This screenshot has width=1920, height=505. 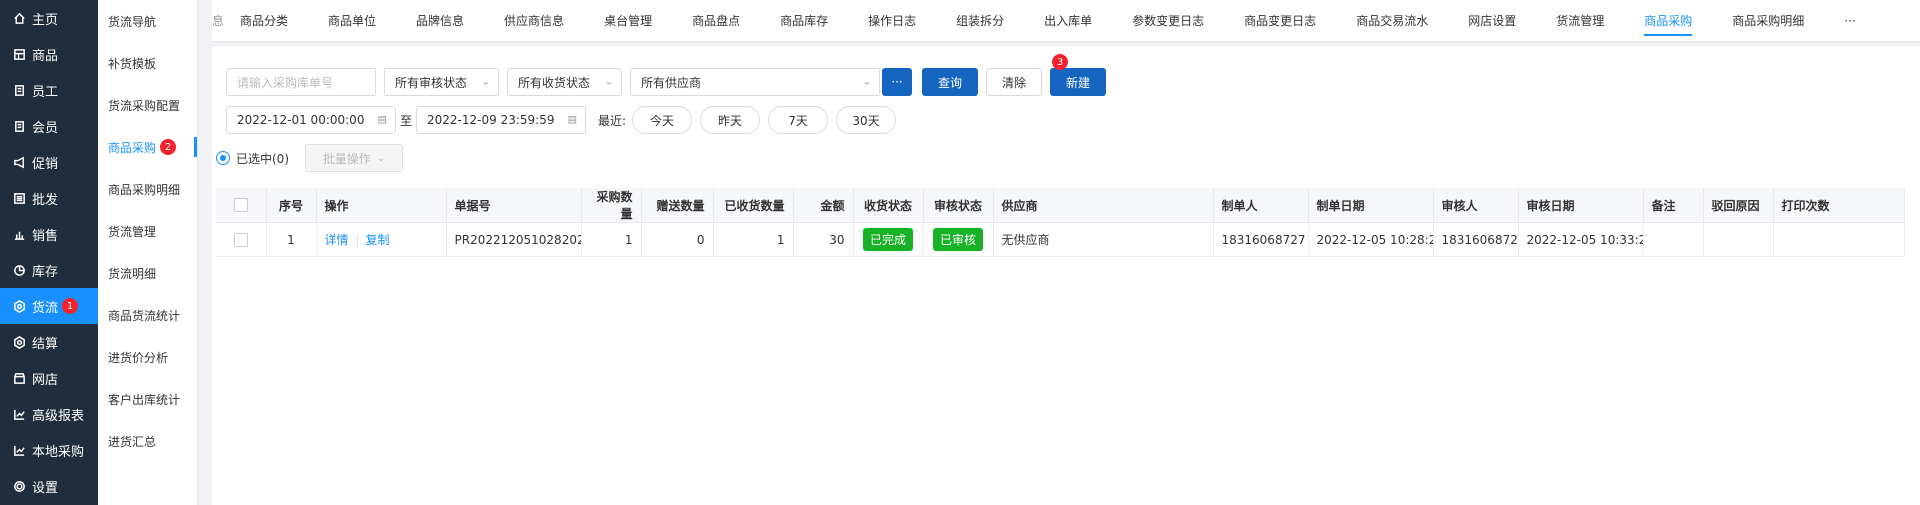 What do you see at coordinates (1668, 20) in the screenshot?
I see `tab-product-purchase: 商品采购` at bounding box center [1668, 20].